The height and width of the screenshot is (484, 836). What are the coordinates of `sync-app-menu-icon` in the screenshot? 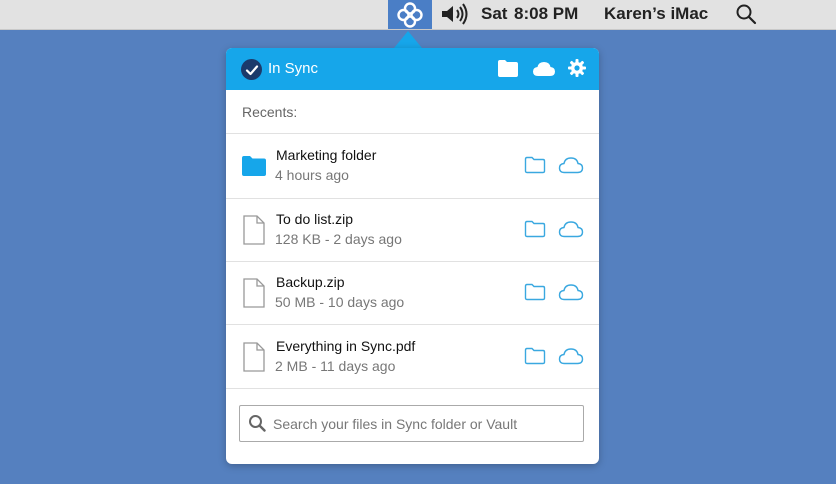 It's located at (410, 14).